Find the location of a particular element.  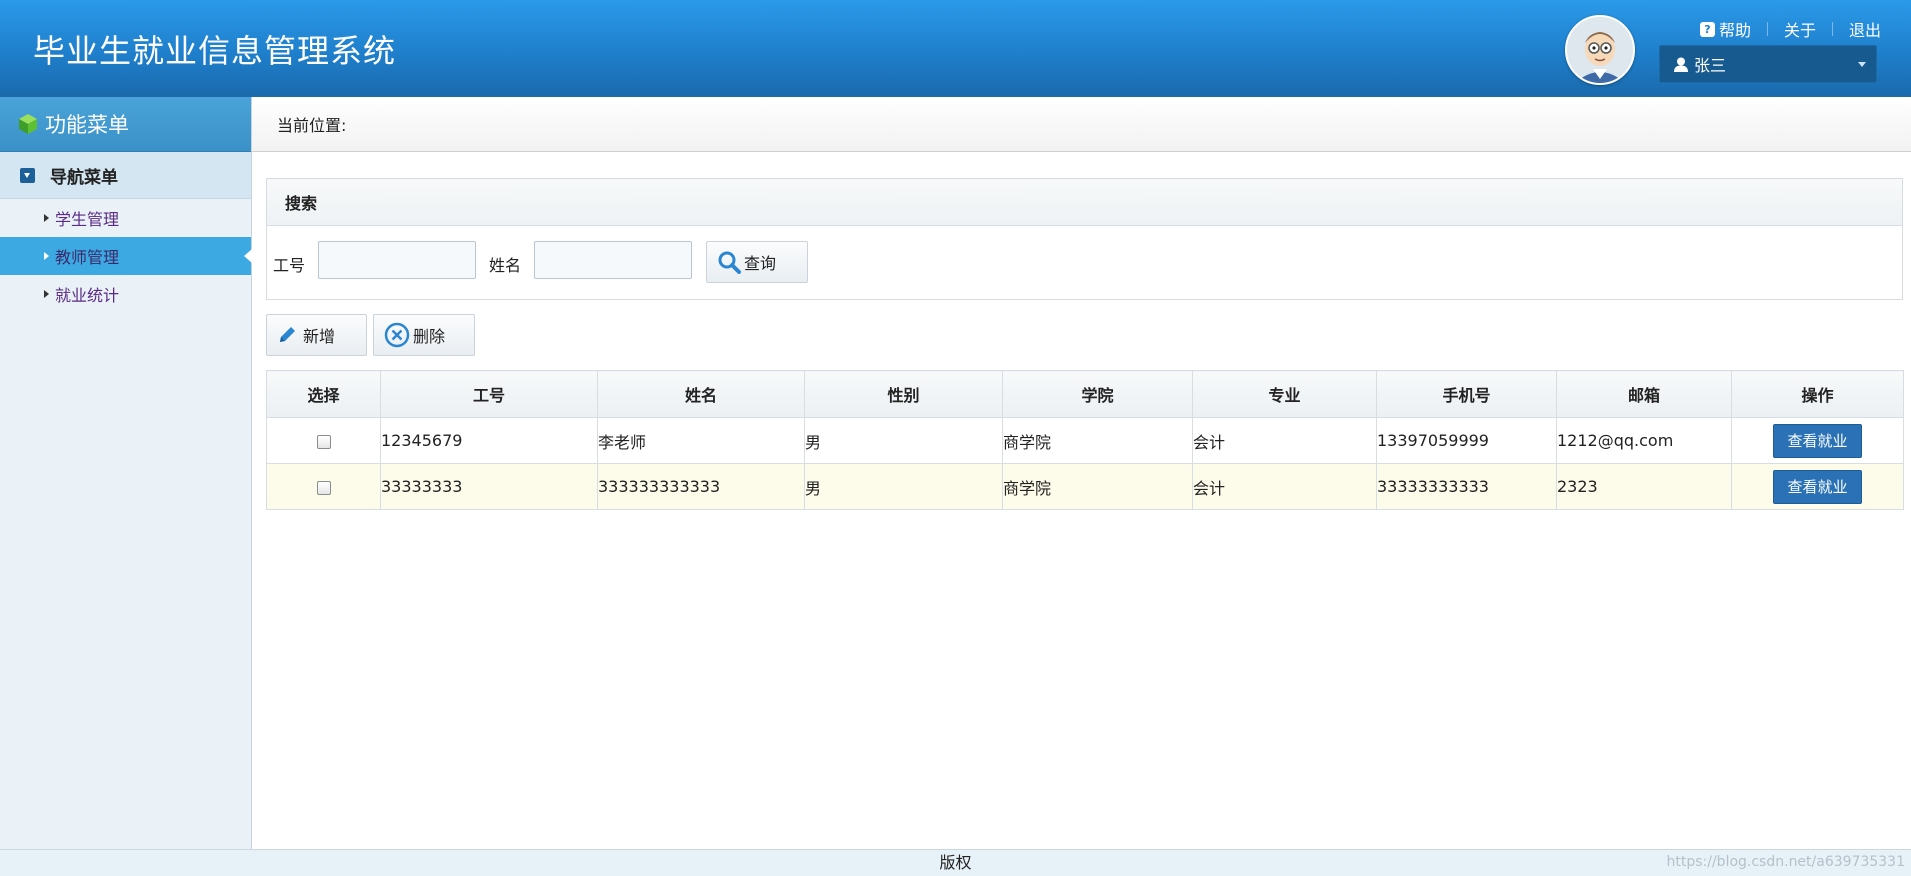

cell-email: 1212@qq.com is located at coordinates (1644, 440).